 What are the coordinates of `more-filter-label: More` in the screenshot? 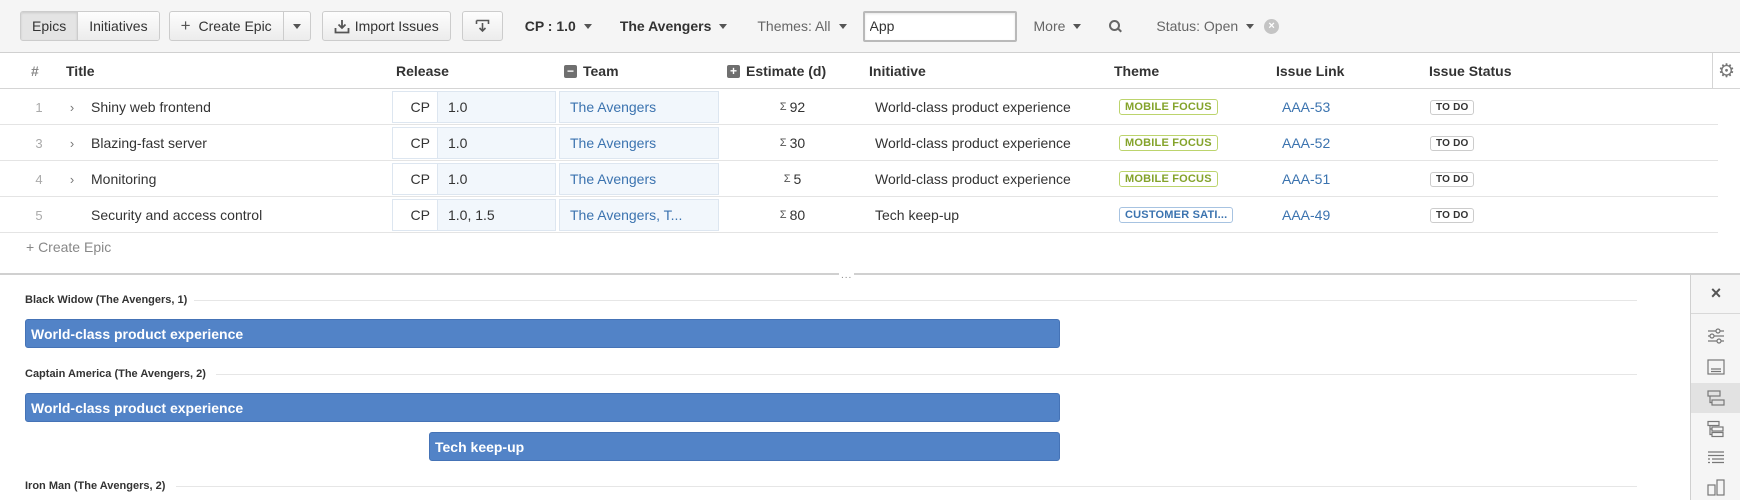 It's located at (1049, 26).